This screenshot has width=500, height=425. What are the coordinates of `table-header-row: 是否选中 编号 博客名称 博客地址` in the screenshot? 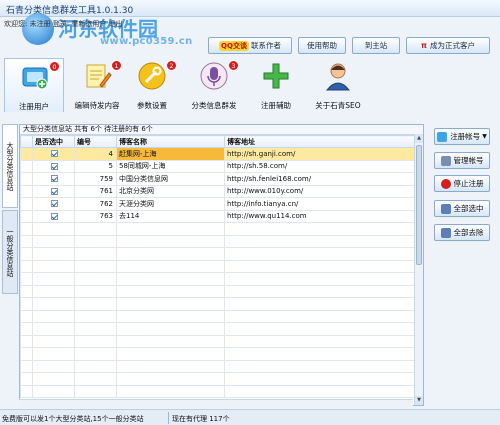 It's located at (217, 141).